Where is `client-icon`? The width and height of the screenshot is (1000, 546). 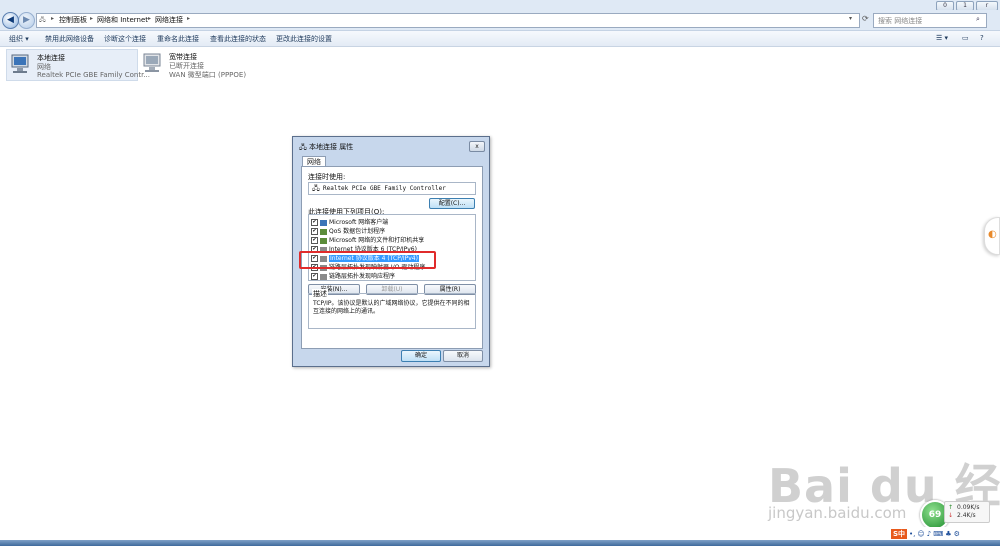 client-icon is located at coordinates (323, 222).